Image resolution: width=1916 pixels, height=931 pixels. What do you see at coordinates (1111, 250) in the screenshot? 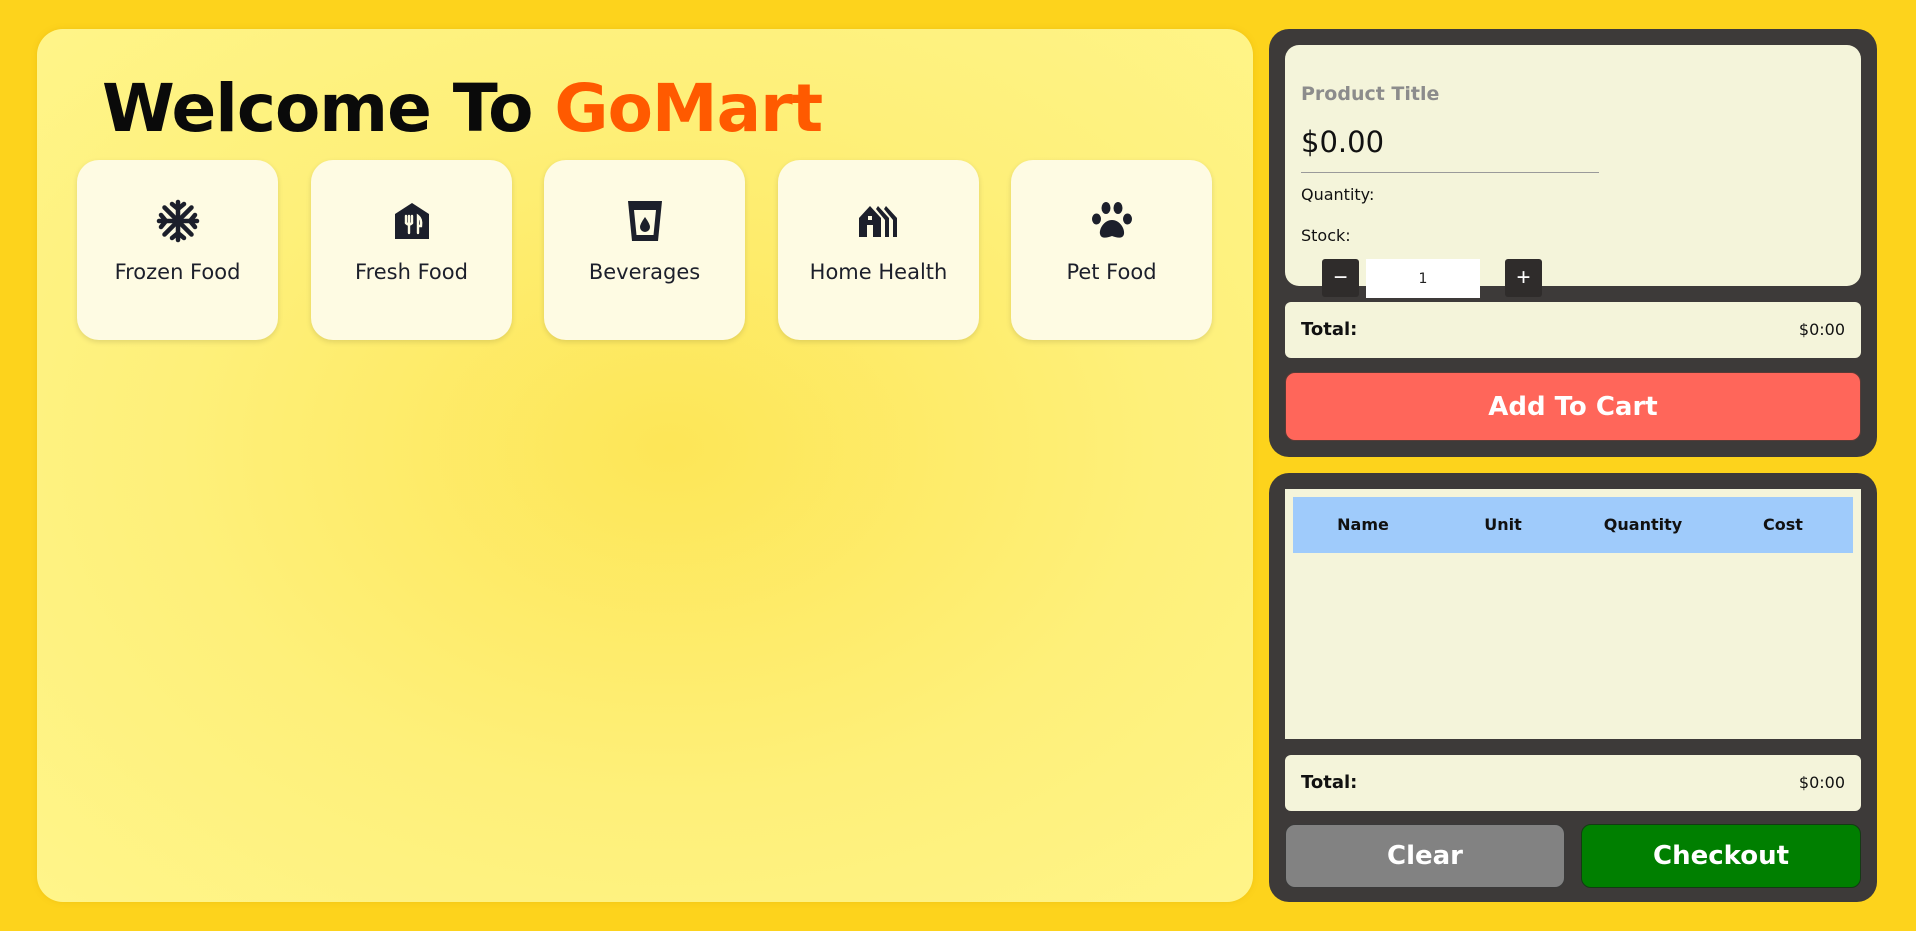
I see `category-pet-food: Pet Food` at bounding box center [1111, 250].